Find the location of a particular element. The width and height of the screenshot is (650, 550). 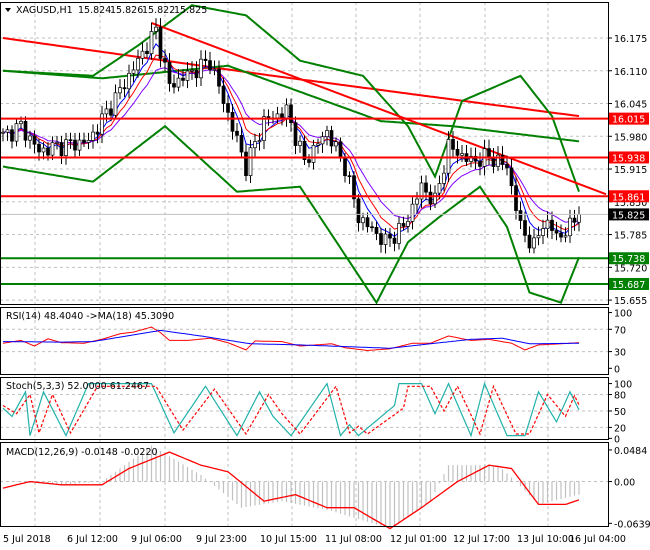

macd-tick-label: 0.00 is located at coordinates (624, 483).